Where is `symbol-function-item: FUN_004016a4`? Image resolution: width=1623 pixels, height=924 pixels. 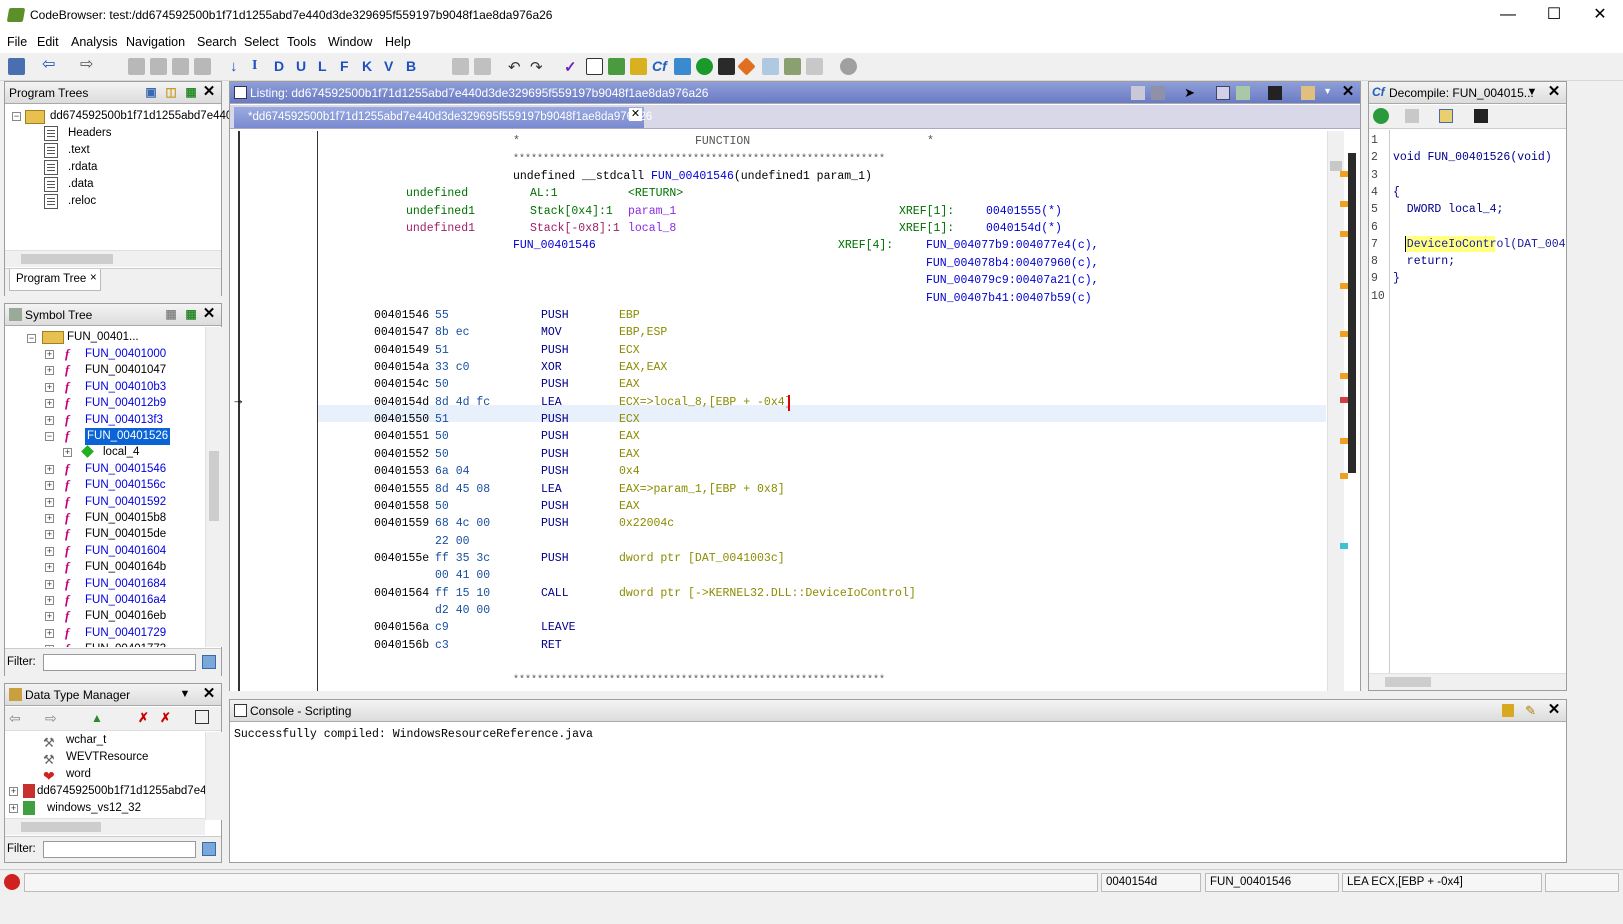 symbol-function-item: FUN_004016a4 is located at coordinates (125, 600).